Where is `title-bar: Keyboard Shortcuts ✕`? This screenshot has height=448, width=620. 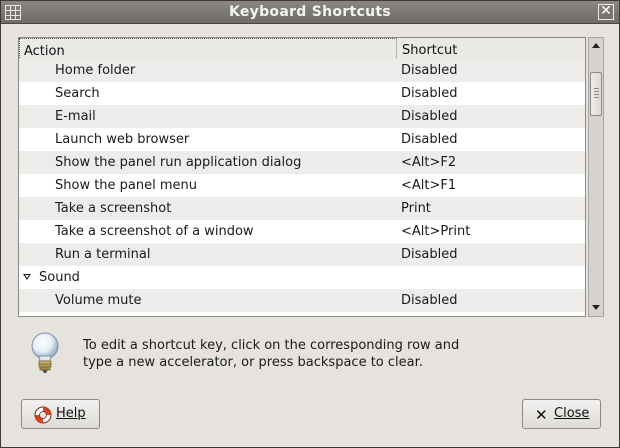
title-bar: Keyboard Shortcuts ✕ is located at coordinates (310, 12).